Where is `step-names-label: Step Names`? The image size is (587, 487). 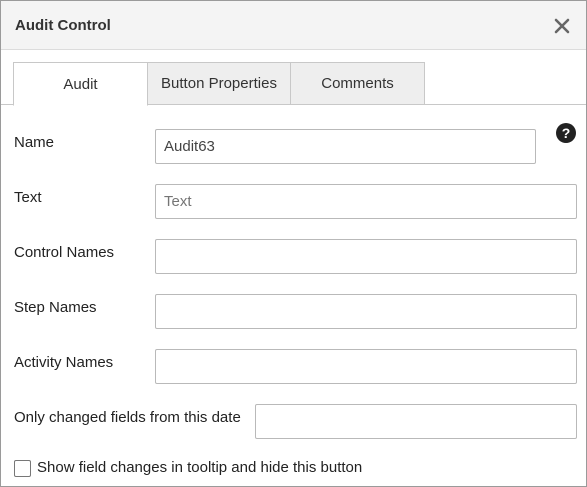 step-names-label: Step Names is located at coordinates (55, 307).